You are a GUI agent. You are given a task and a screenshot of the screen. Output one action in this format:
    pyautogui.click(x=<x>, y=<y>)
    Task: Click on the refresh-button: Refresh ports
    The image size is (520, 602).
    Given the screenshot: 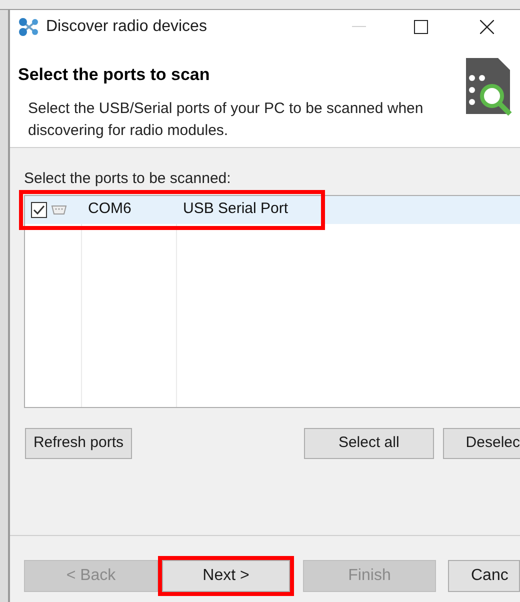 What is the action you would take?
    pyautogui.click(x=78, y=443)
    